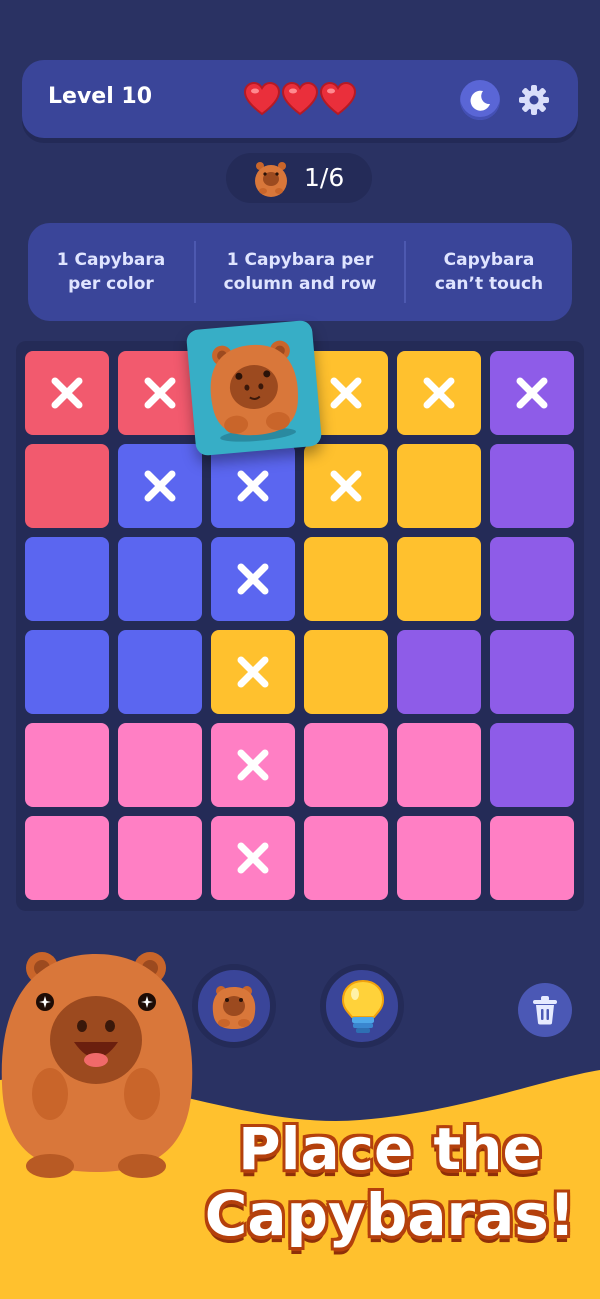  Describe the element at coordinates (67, 765) in the screenshot. I see `board-cell-r5c1` at that location.